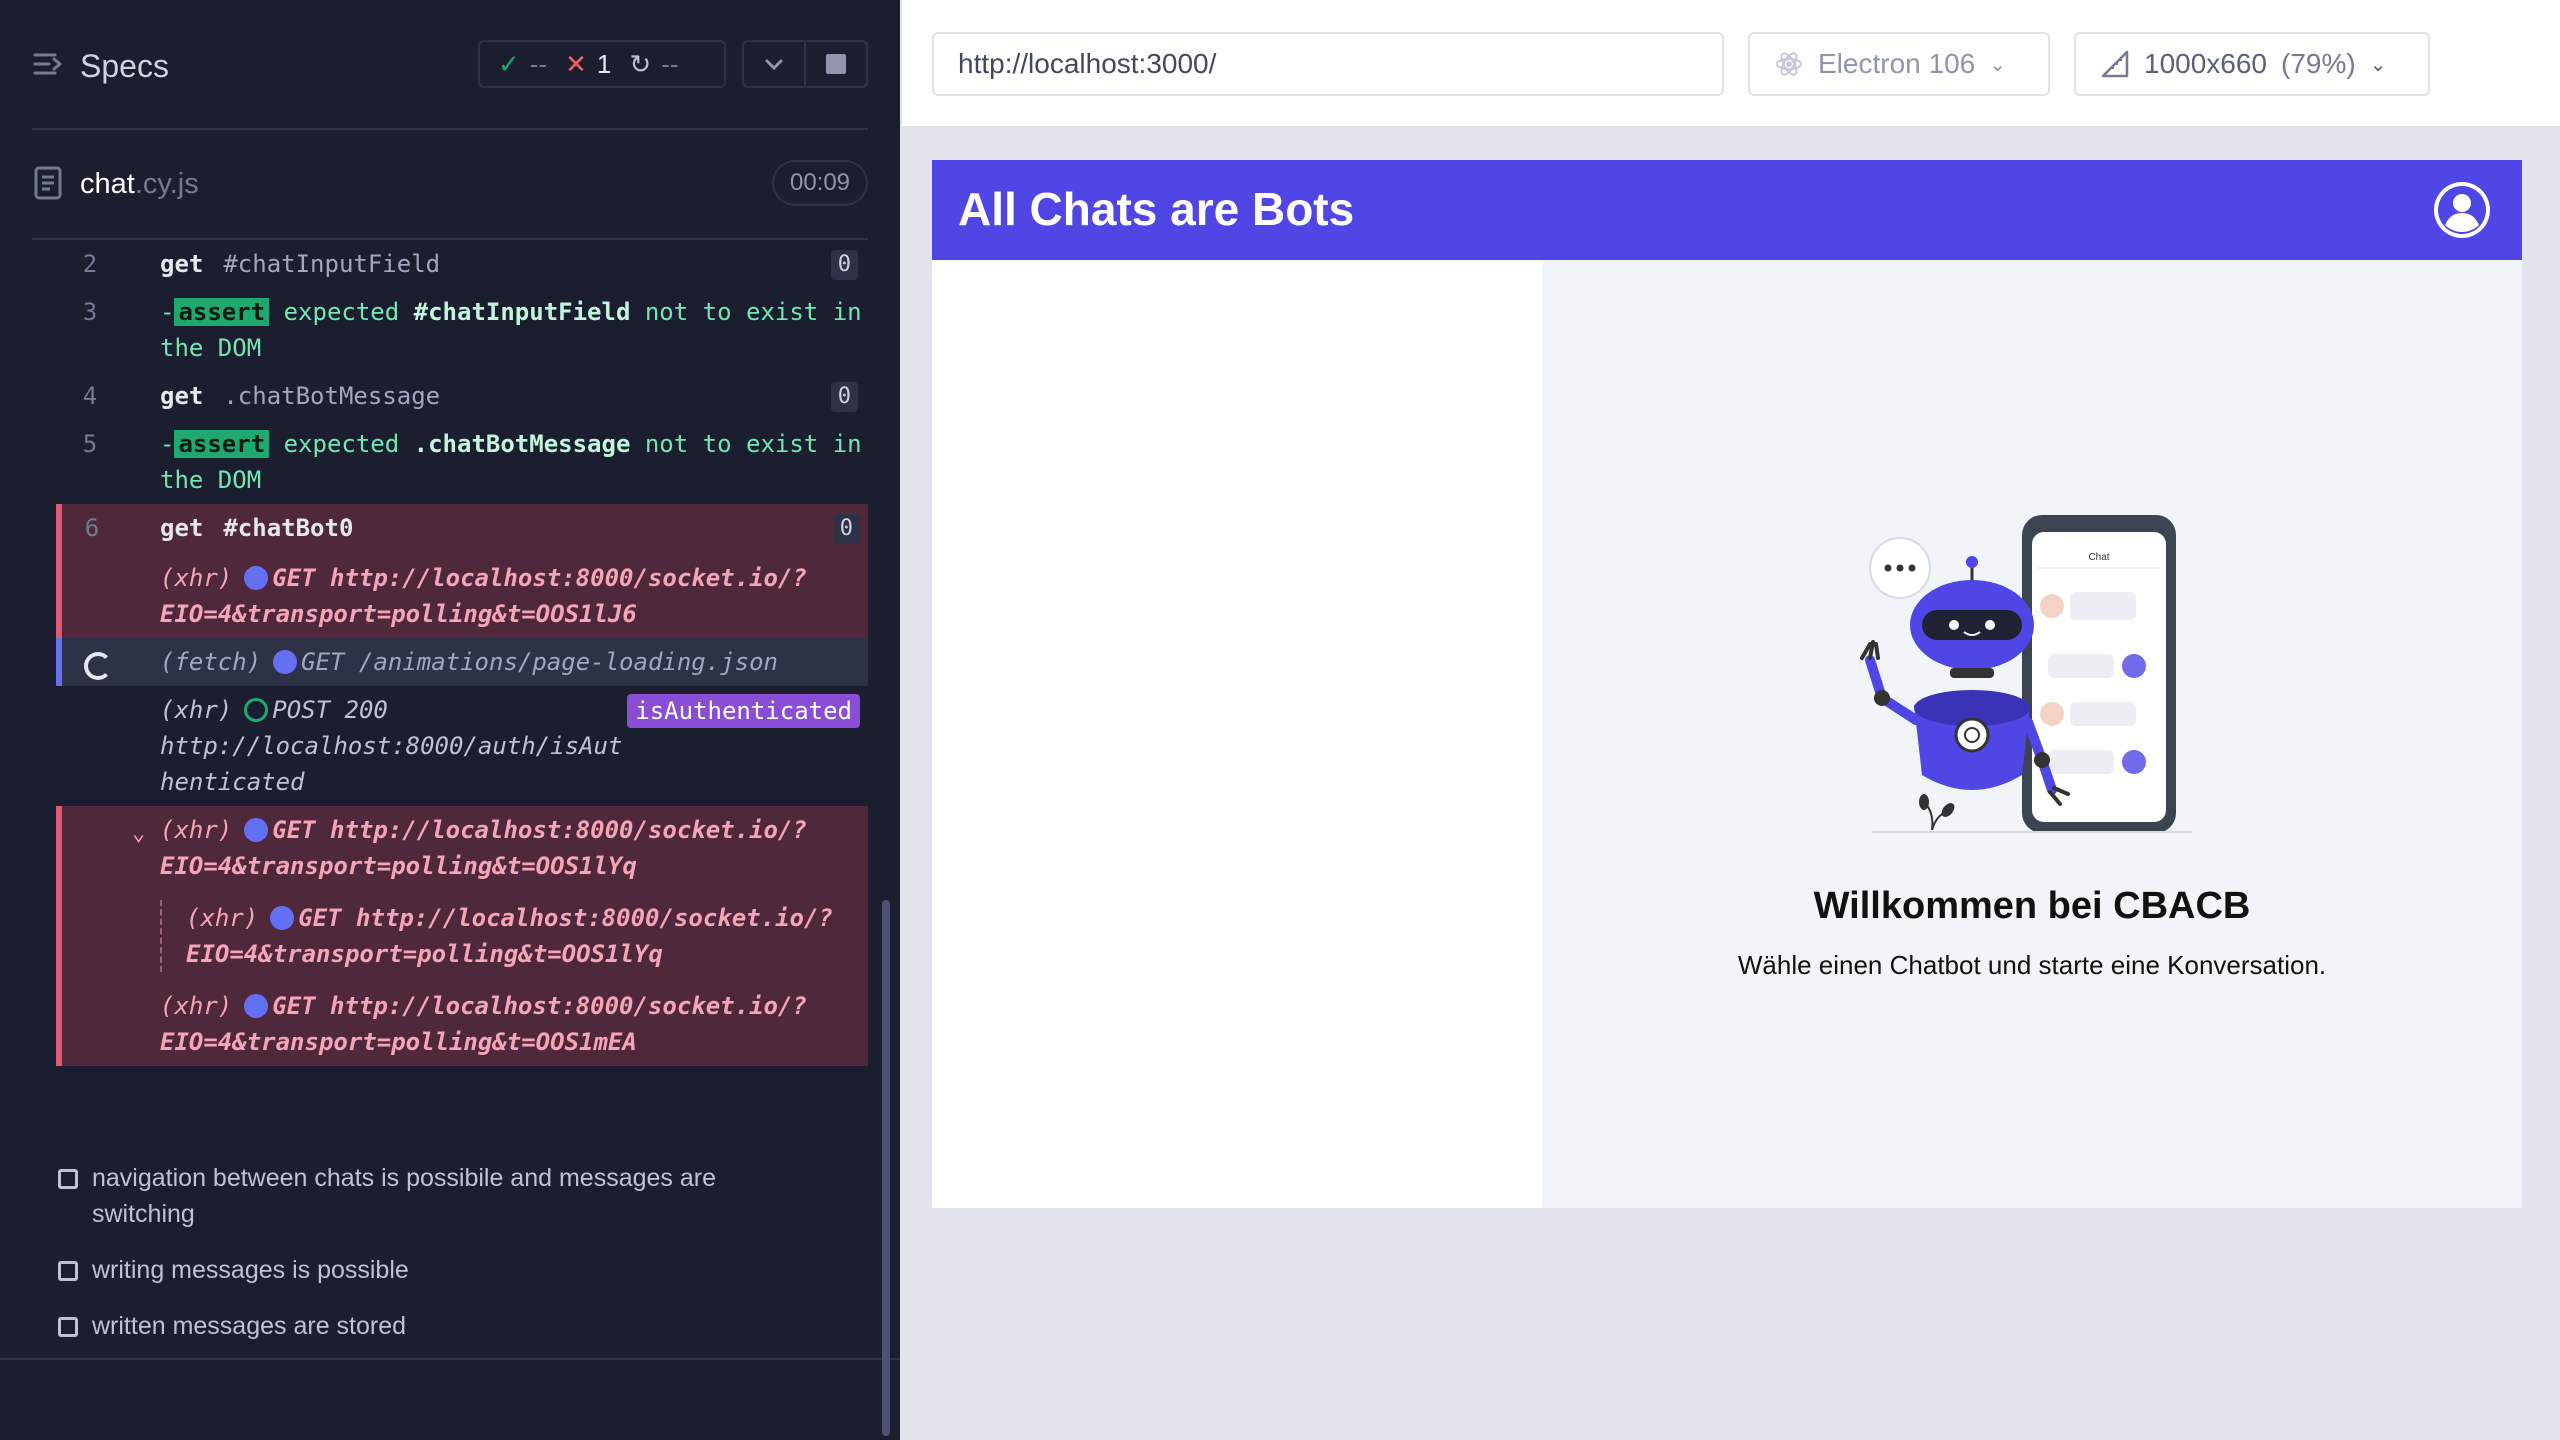 The height and width of the screenshot is (1440, 2560). Describe the element at coordinates (2462, 210) in the screenshot. I see `user-profile-icon` at that location.